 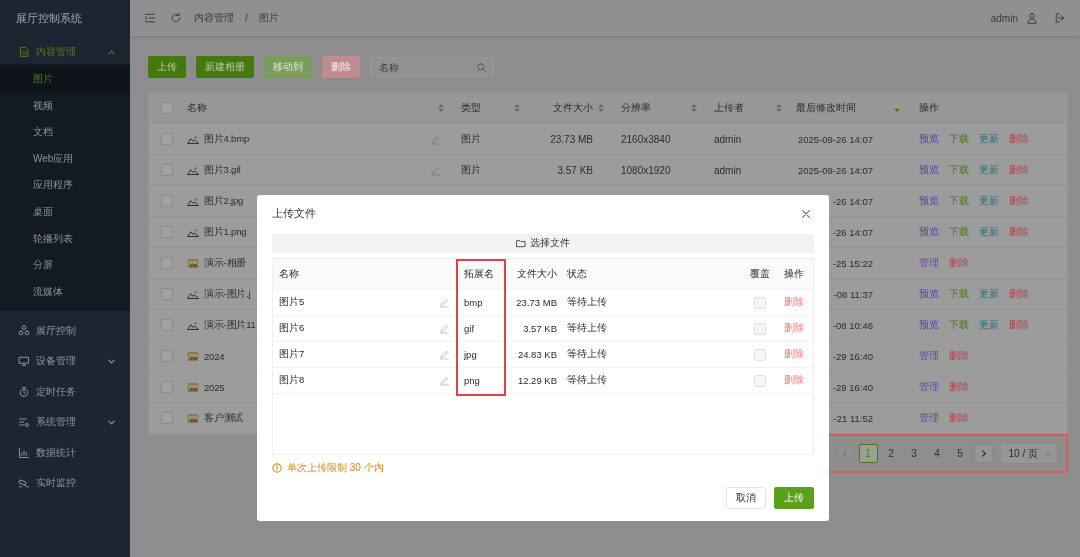 What do you see at coordinates (65, 452) in the screenshot?
I see `nav-item: 数据统计` at bounding box center [65, 452].